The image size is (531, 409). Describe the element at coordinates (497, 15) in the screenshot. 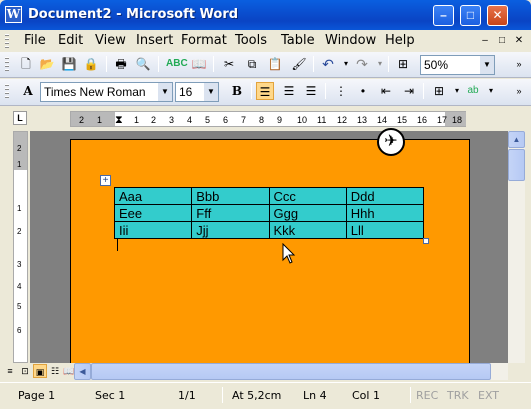

I see `close-button: ✕` at that location.